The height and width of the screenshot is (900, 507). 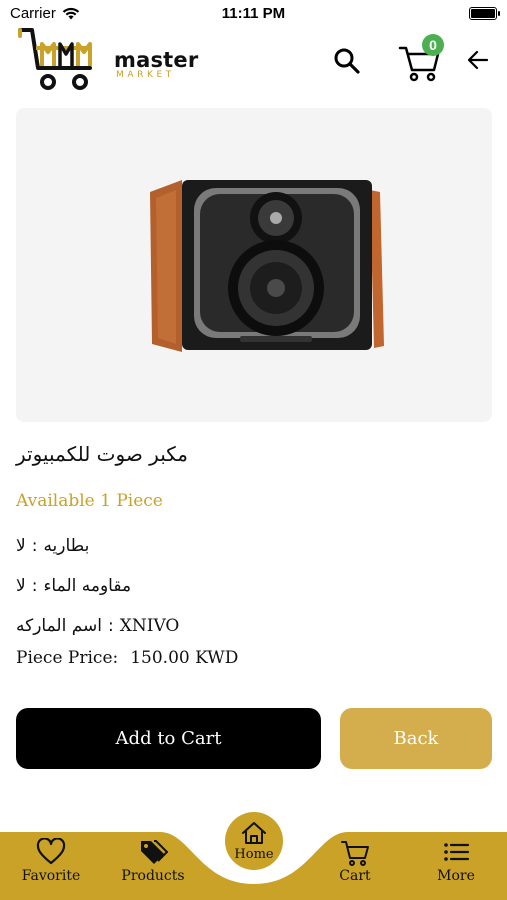 What do you see at coordinates (149, 626) in the screenshot?
I see `spec-value: XNIVO` at bounding box center [149, 626].